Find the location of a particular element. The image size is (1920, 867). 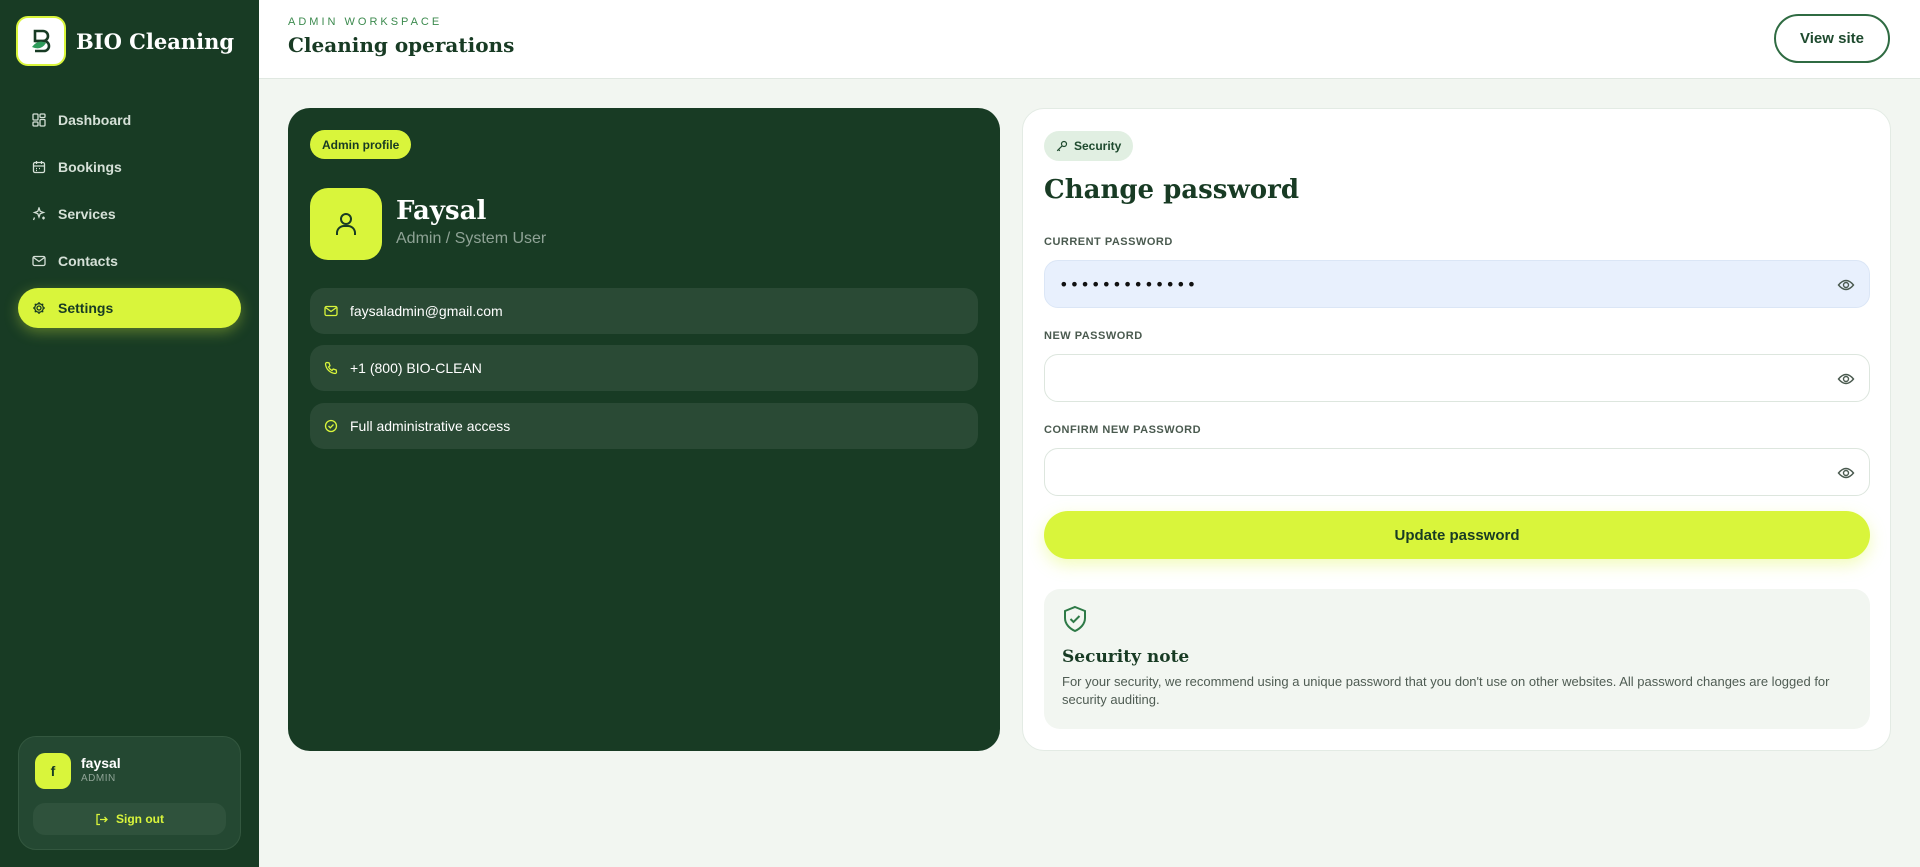

user-icon is located at coordinates (346, 224).